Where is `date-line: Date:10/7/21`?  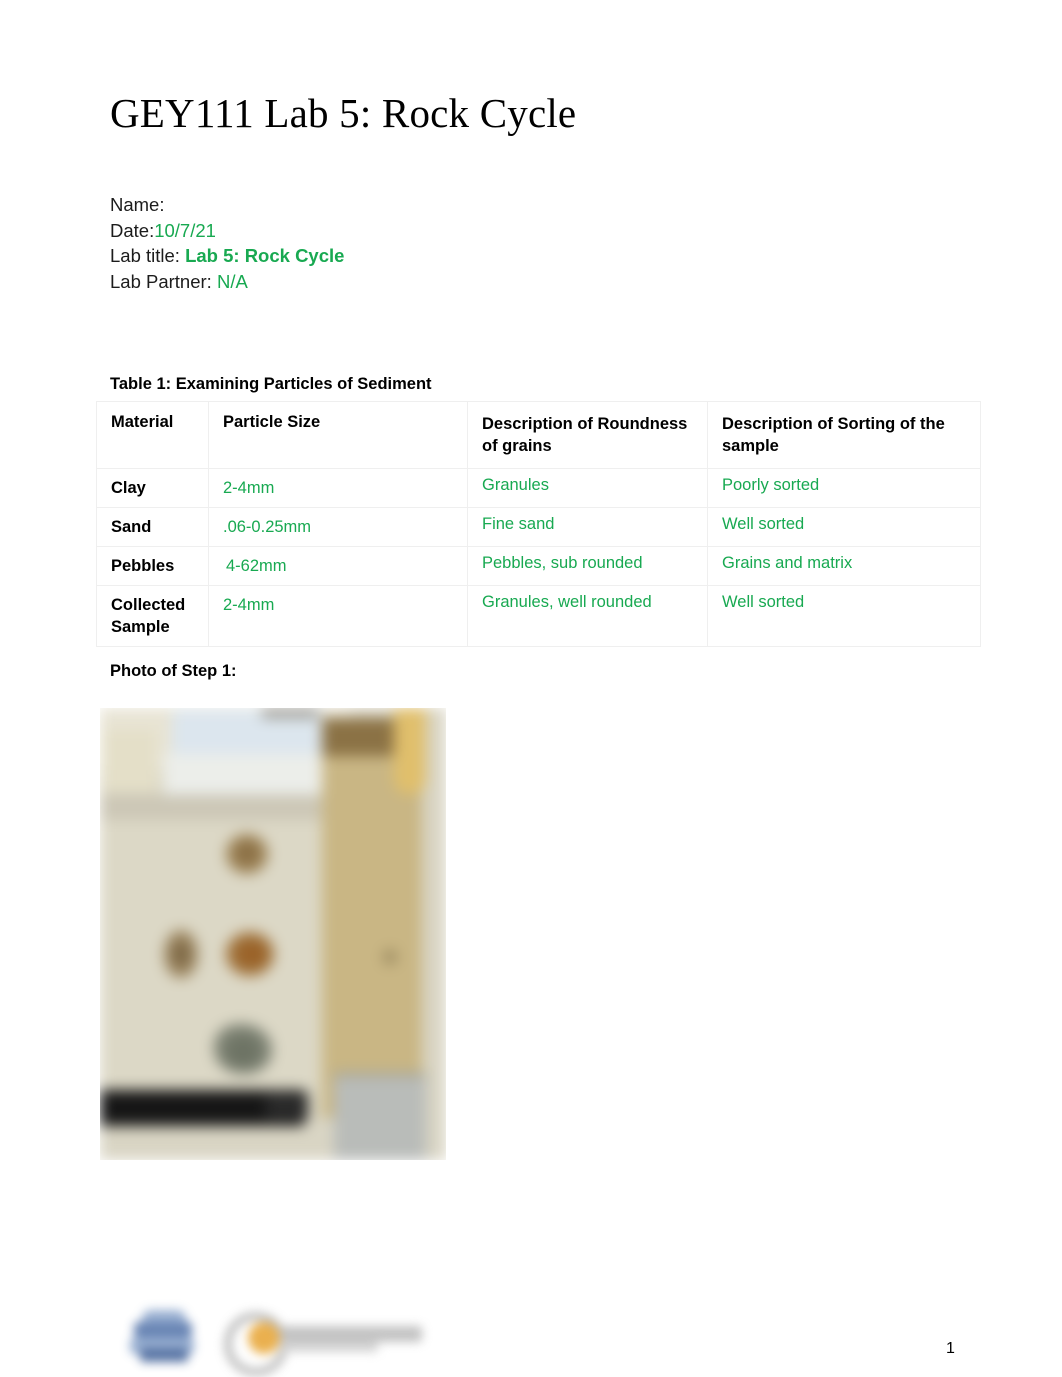 date-line: Date:10/7/21 is located at coordinates (227, 231).